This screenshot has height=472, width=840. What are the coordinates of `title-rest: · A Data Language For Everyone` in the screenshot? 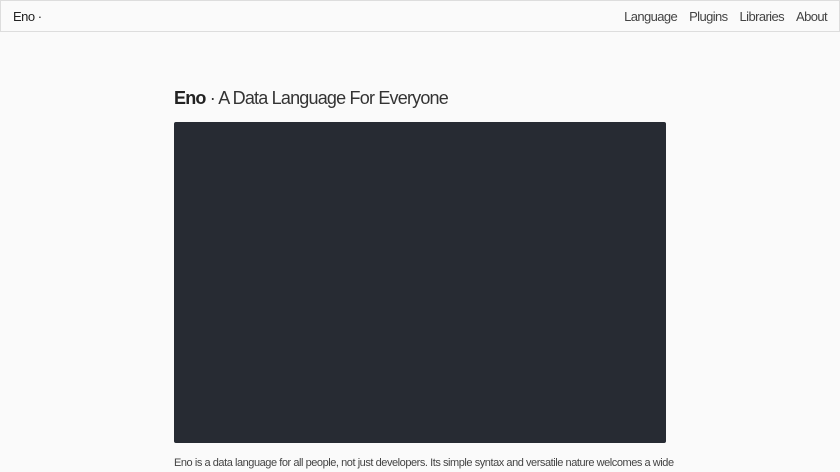 It's located at (327, 98).